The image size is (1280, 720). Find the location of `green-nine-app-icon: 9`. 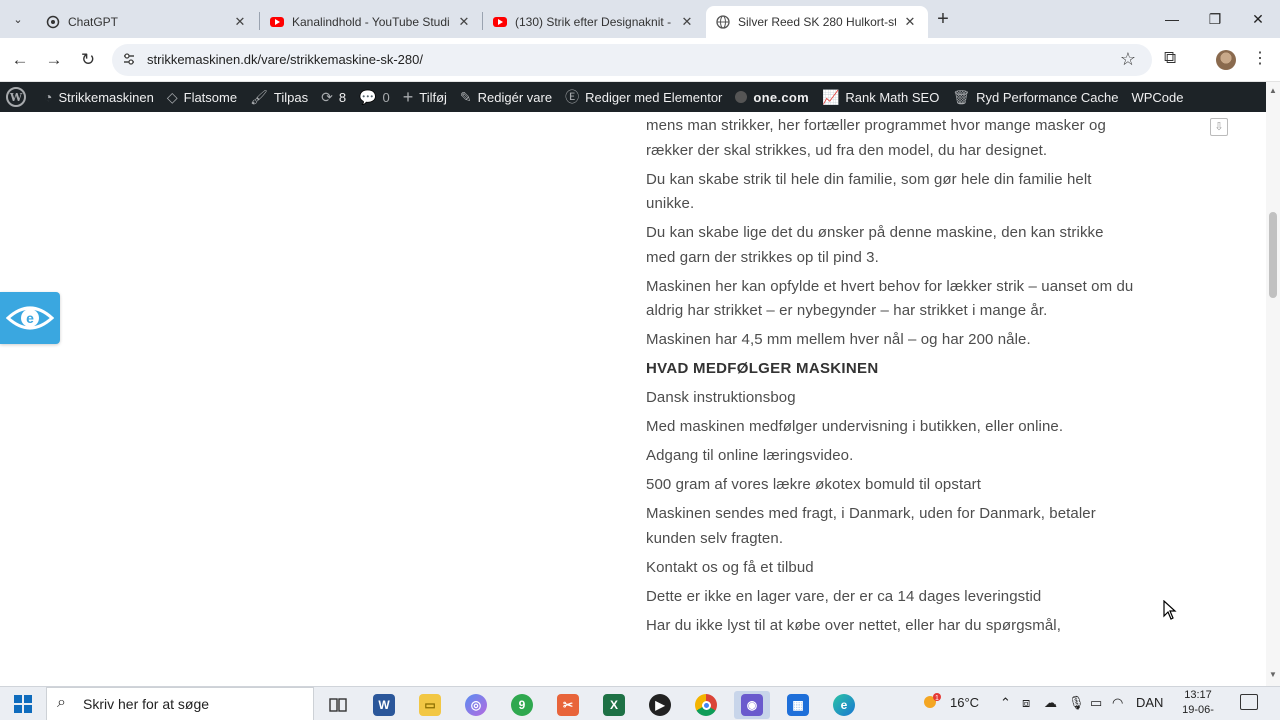

green-nine-app-icon: 9 is located at coordinates (522, 705).